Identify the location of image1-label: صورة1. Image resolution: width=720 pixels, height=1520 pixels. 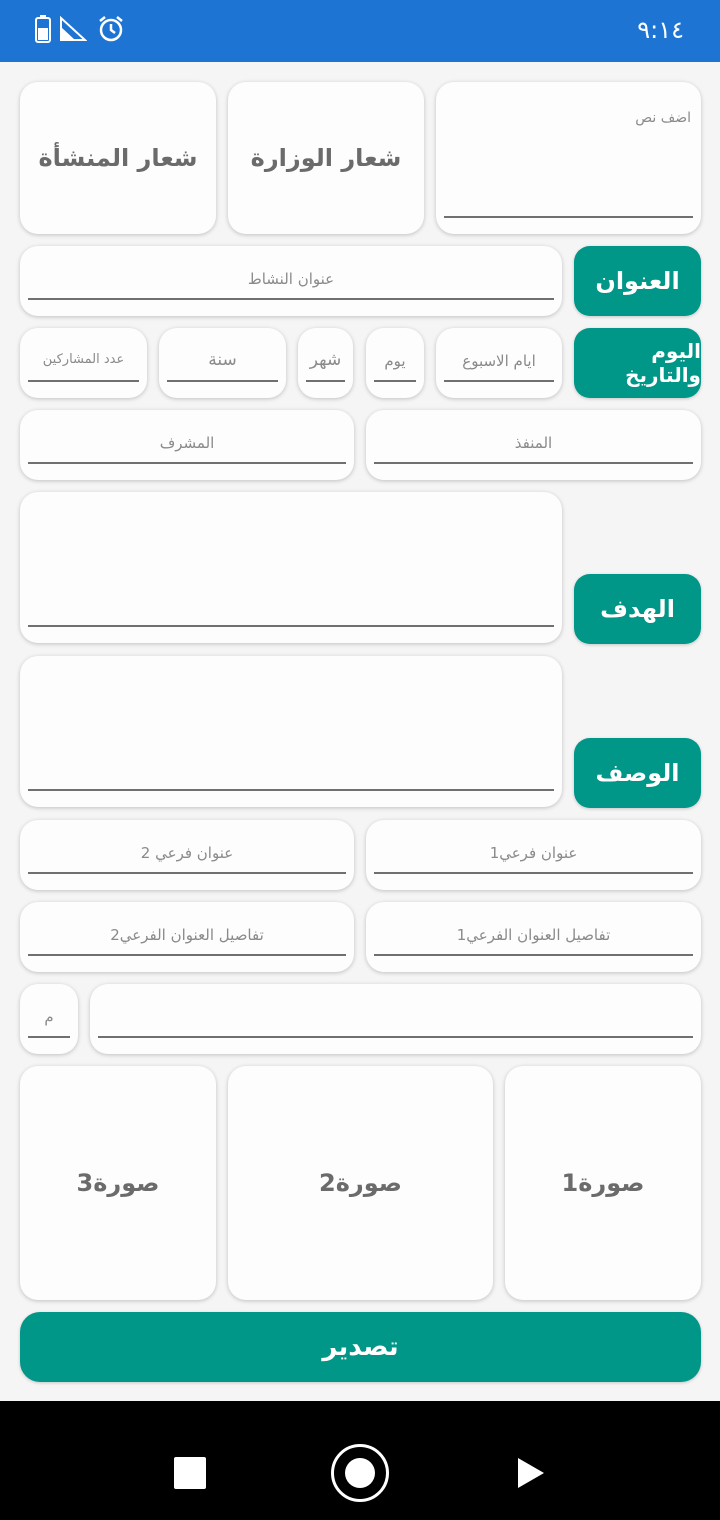
(603, 1183).